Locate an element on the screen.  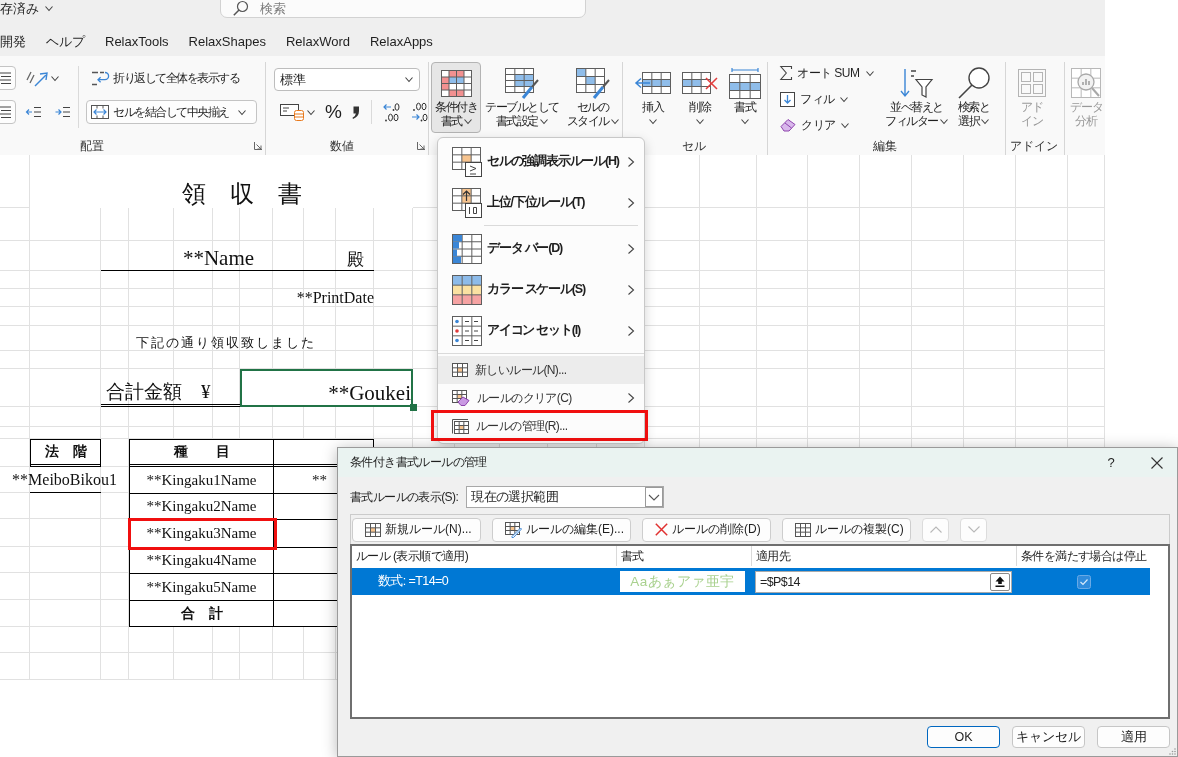
fill-button: フィル is located at coordinates (814, 99).